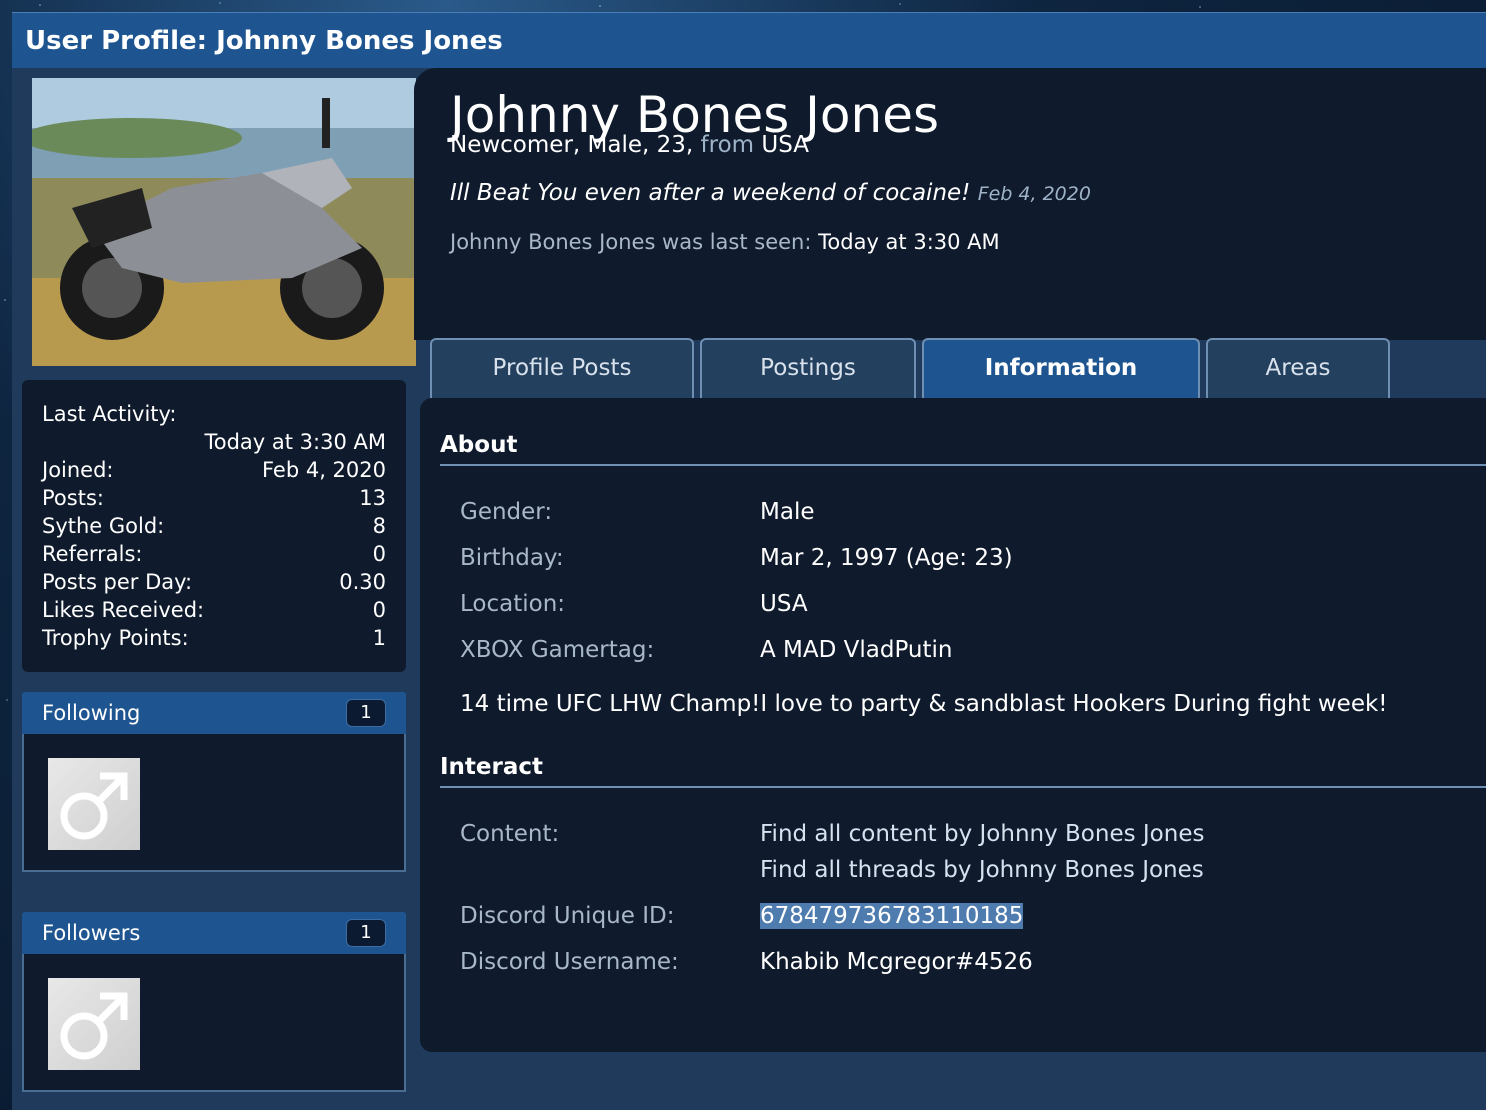  I want to click on followers-label: Followers, so click(91, 933).